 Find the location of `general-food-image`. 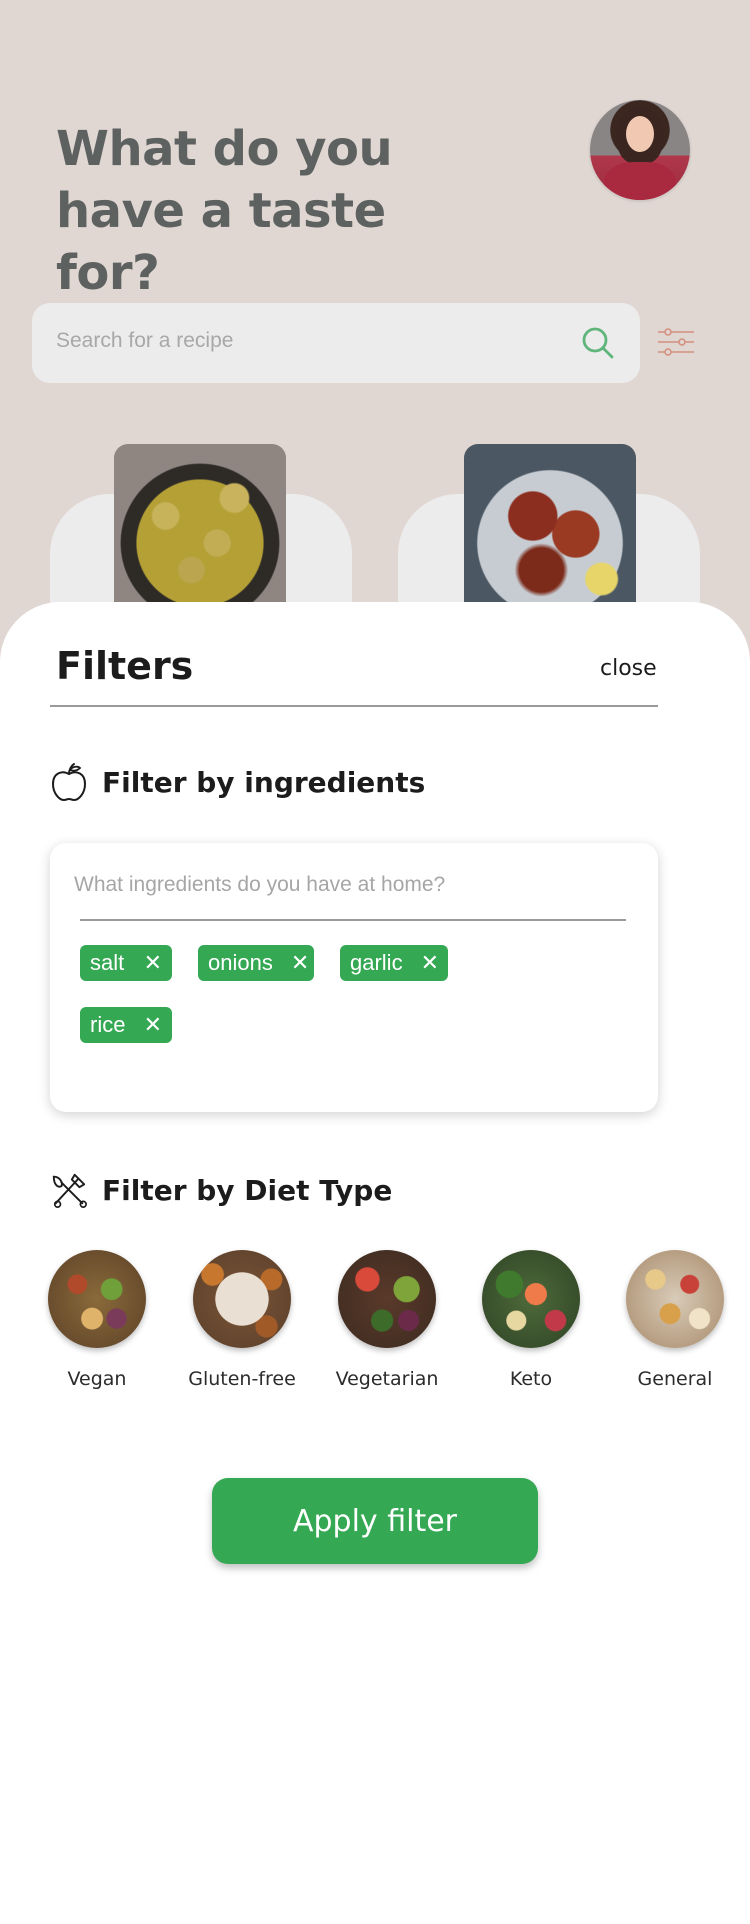

general-food-image is located at coordinates (675, 1299).